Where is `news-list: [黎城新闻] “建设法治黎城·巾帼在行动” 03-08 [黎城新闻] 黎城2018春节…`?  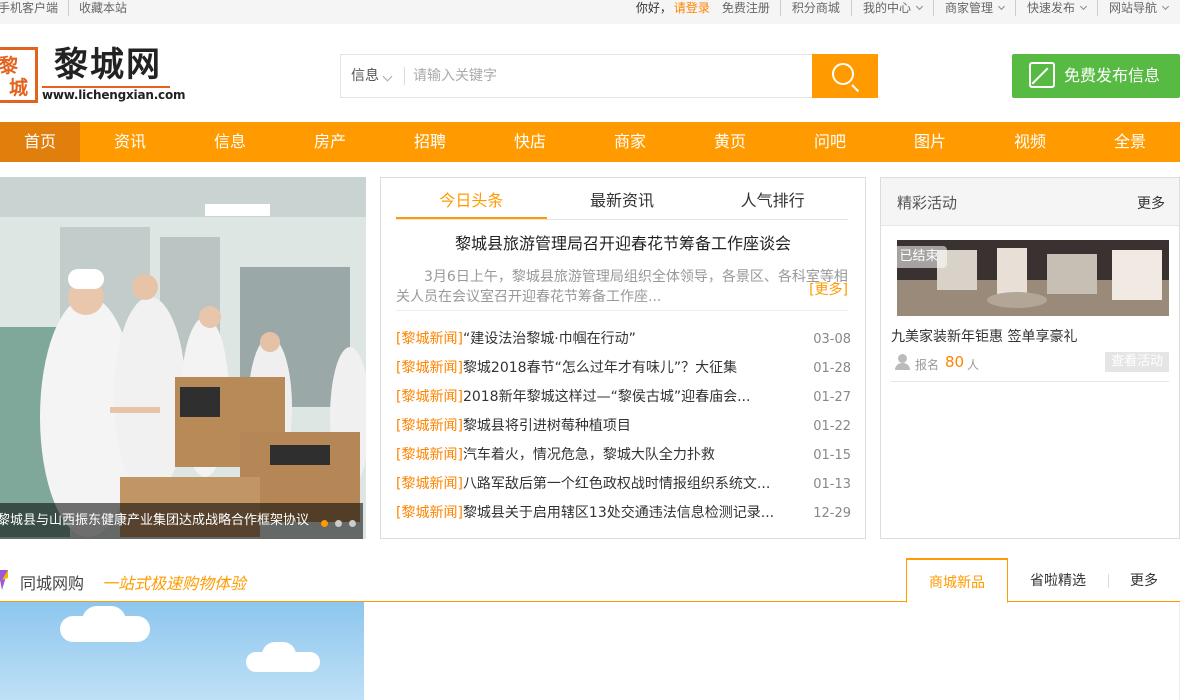 news-list: [黎城新闻] “建设法治黎城·巾帼在行动” 03-08 [黎城新闻] 黎城2018春节… is located at coordinates (623, 426).